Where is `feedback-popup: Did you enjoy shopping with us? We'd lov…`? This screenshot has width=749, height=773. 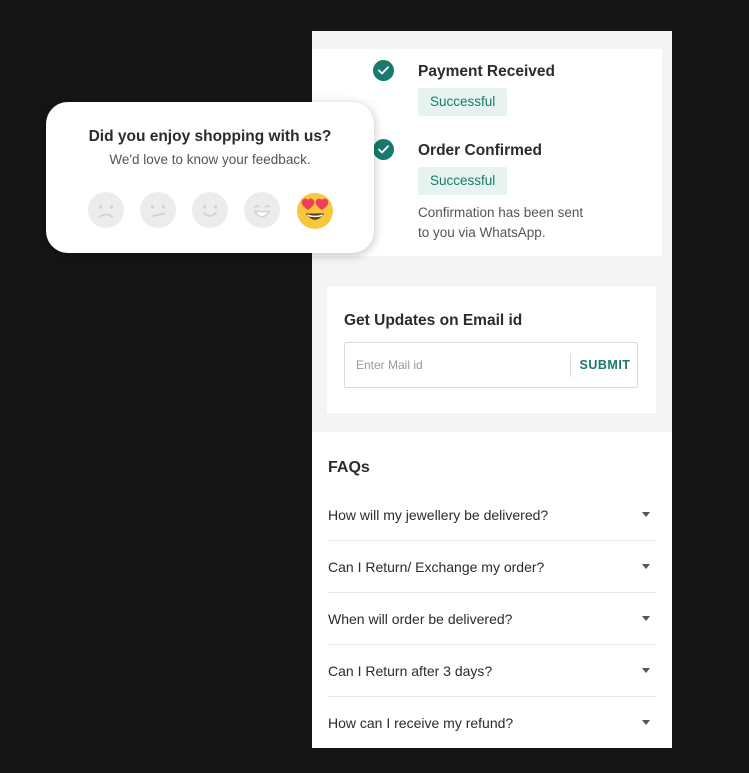
feedback-popup: Did you enjoy shopping with us? We'd lov… is located at coordinates (210, 177).